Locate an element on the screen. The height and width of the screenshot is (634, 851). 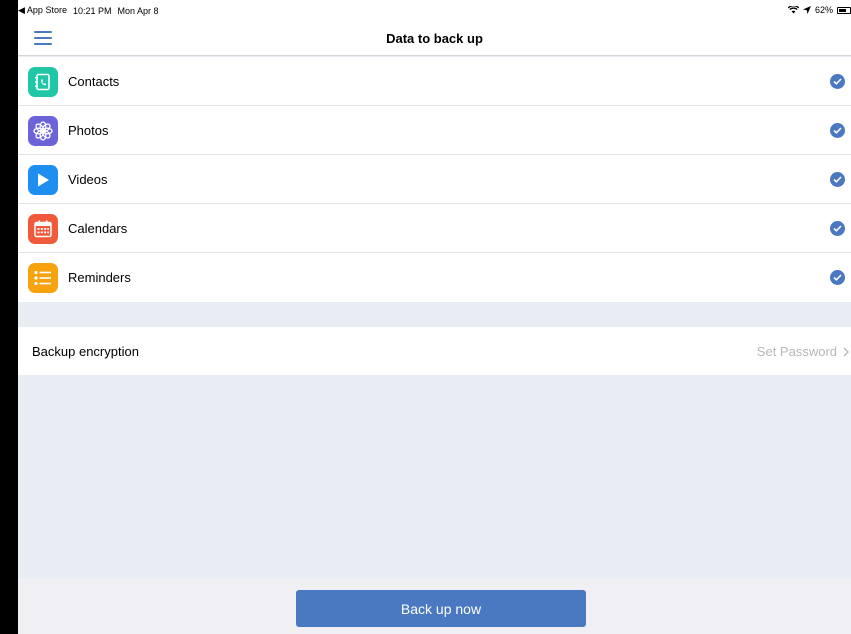
list-item-photos: Photos is located at coordinates (434, 130).